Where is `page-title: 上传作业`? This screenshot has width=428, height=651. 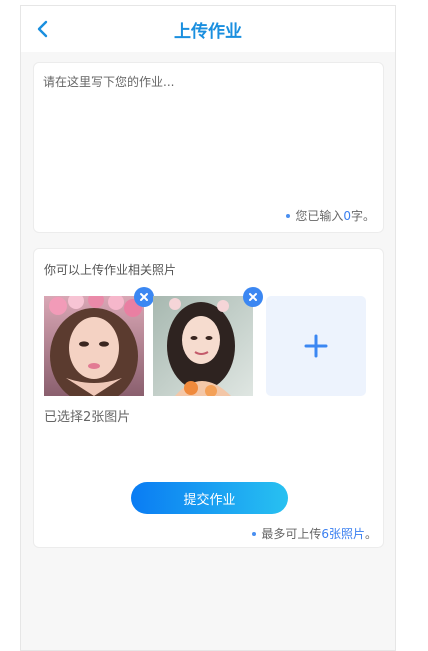 page-title: 上传作业 is located at coordinates (208, 32).